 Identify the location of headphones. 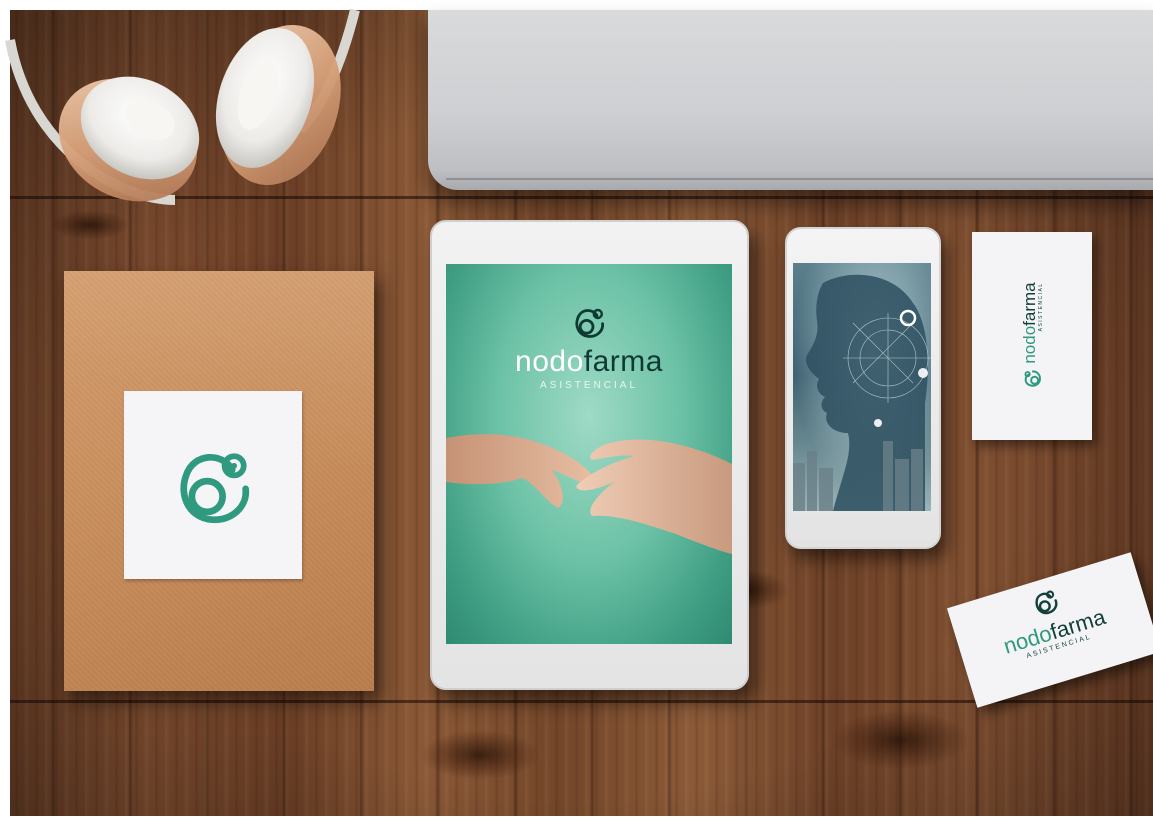
(182, 106).